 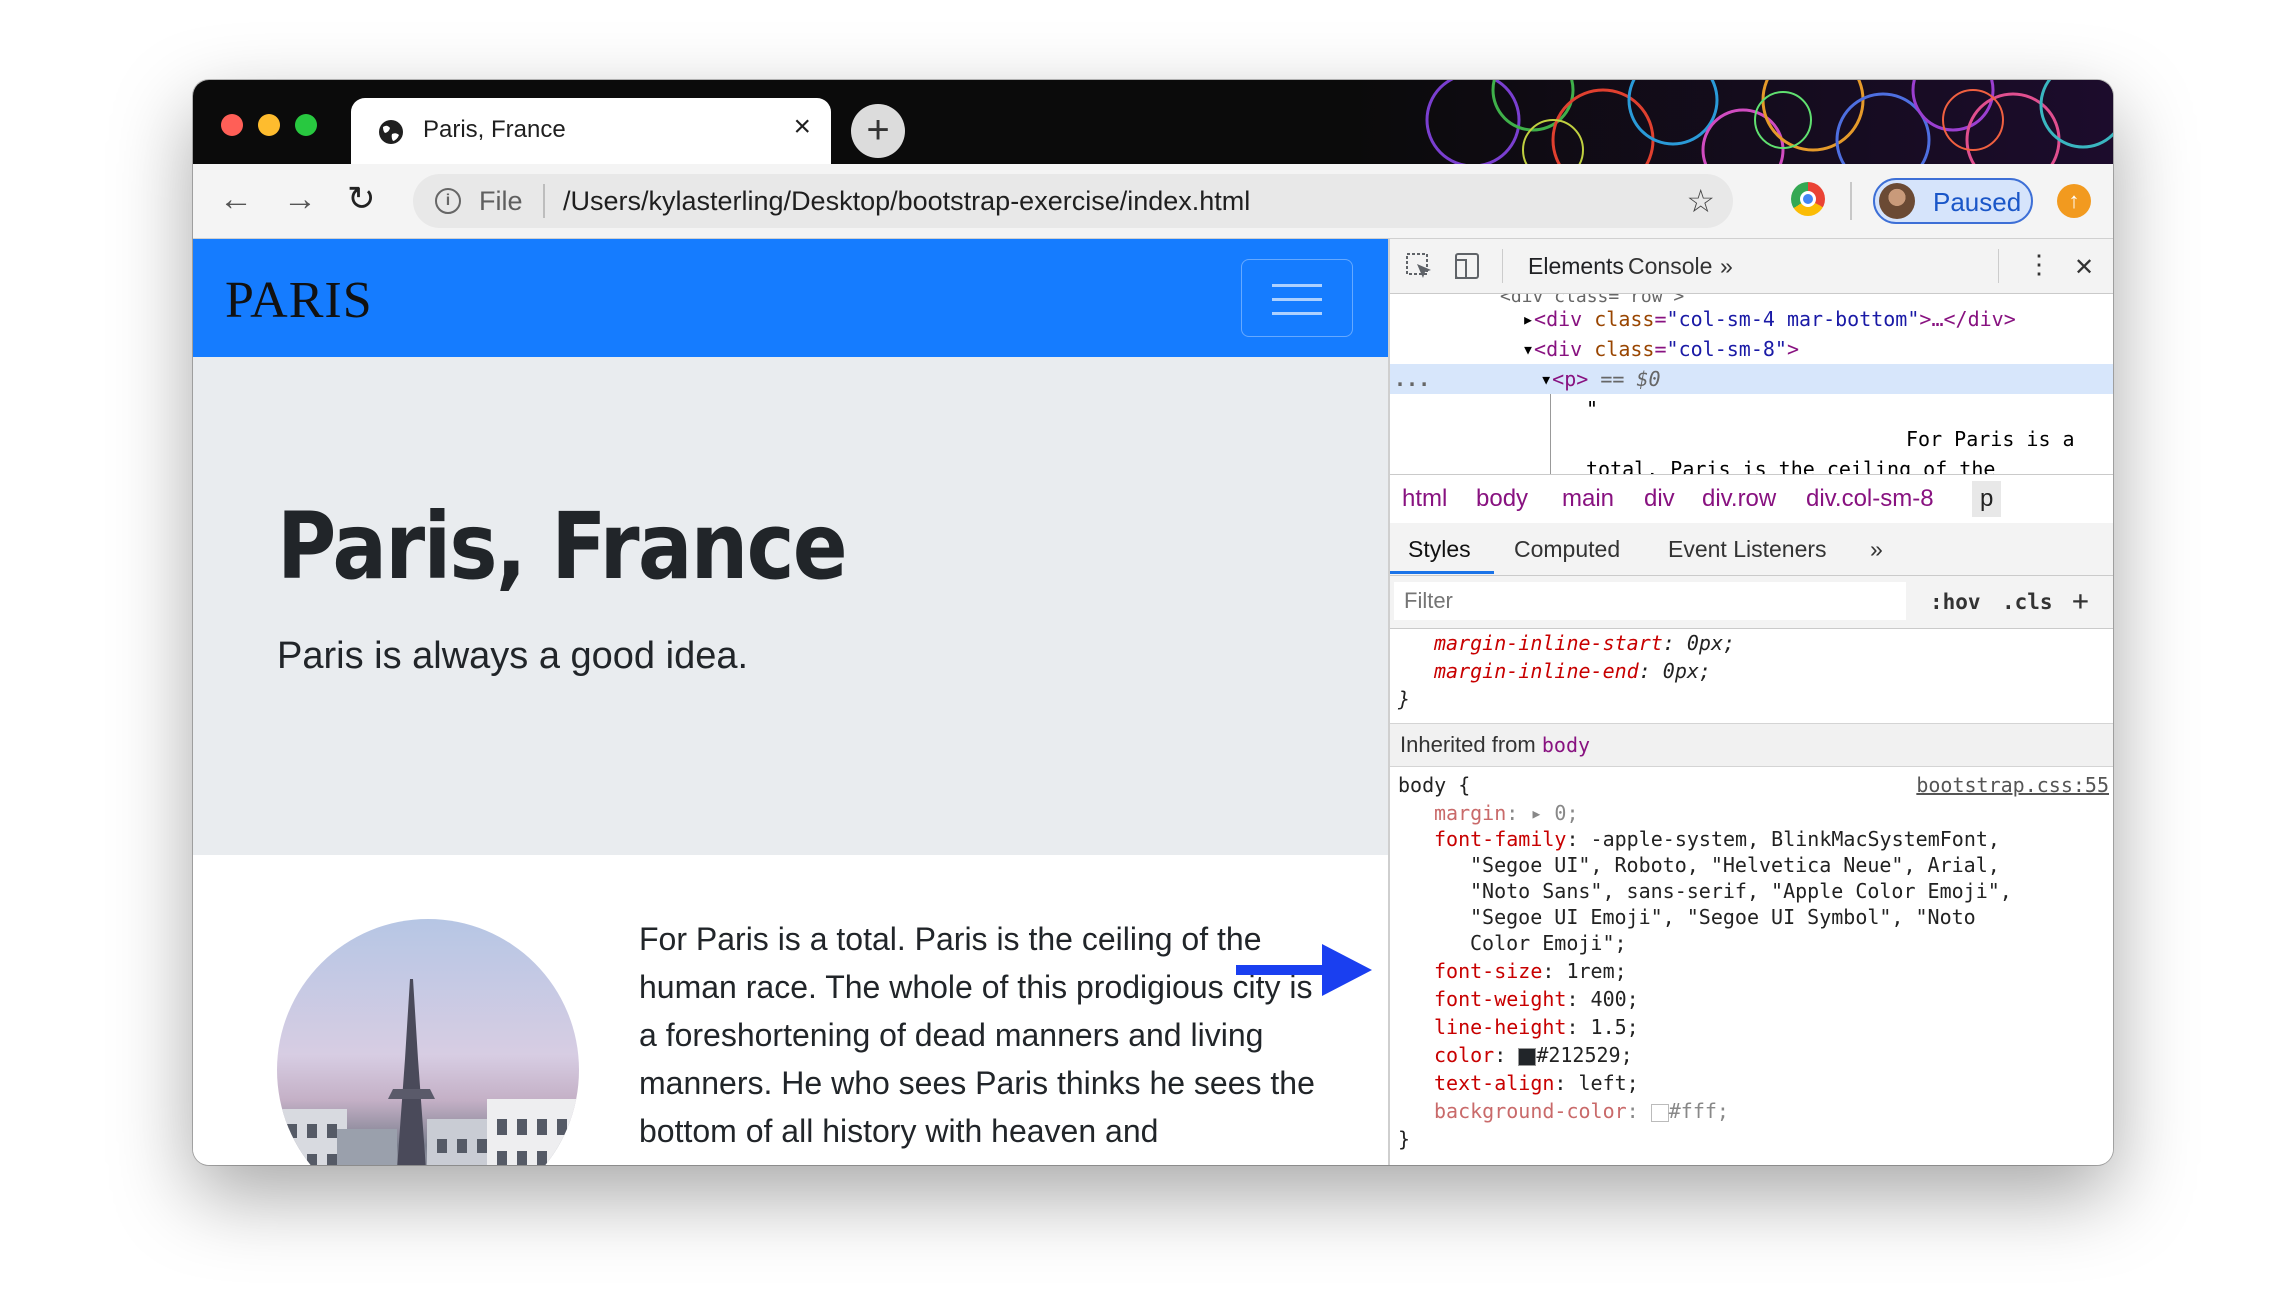 What do you see at coordinates (1588, 499) in the screenshot?
I see `breadcrumb-main: main` at bounding box center [1588, 499].